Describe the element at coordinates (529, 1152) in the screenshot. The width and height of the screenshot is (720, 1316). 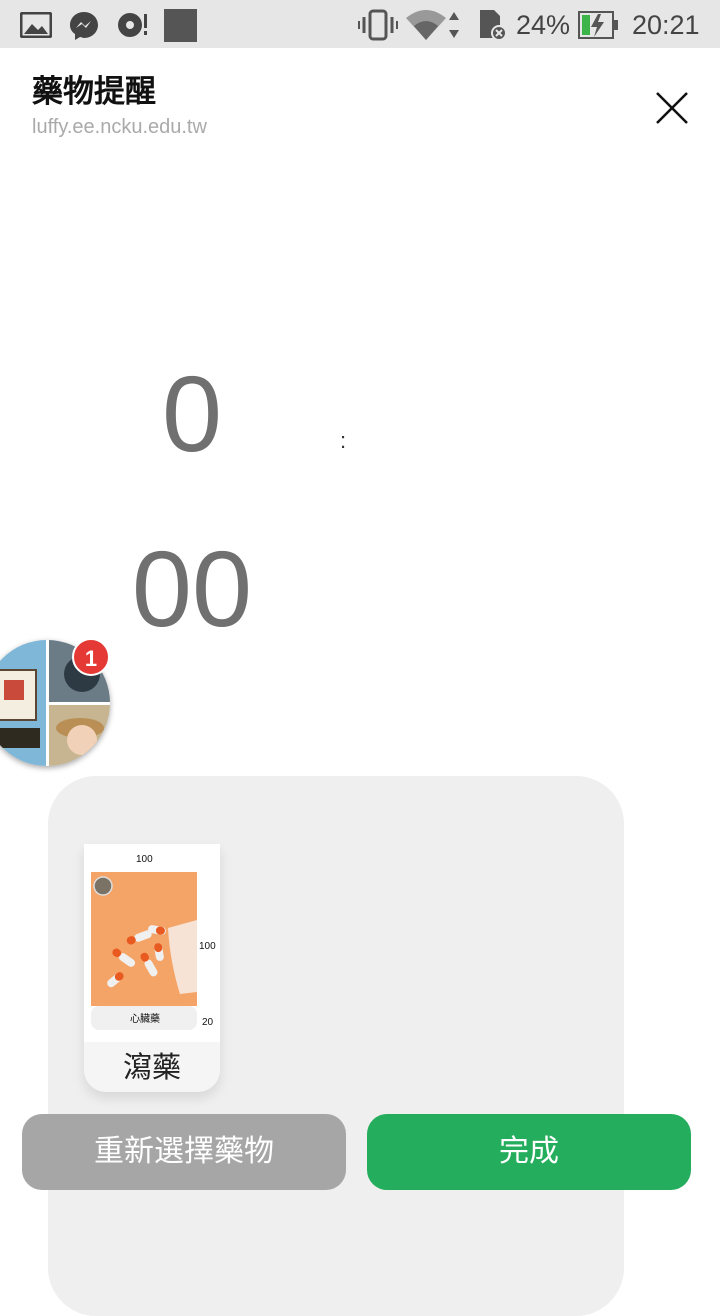
I see `done-button: 完成` at that location.